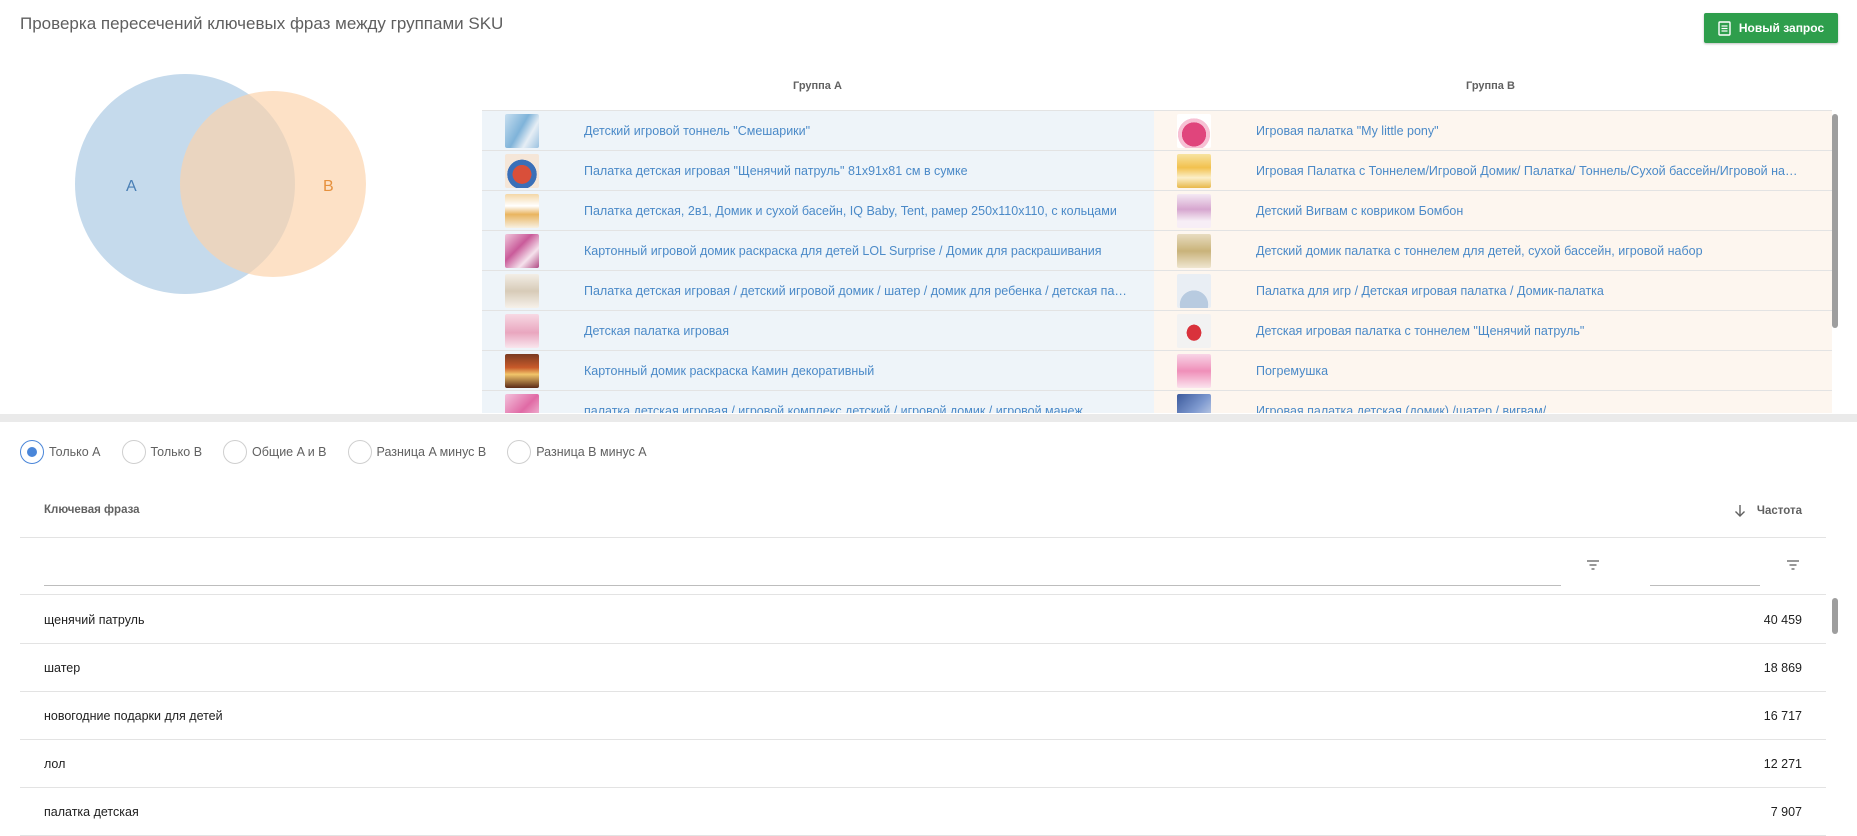 The height and width of the screenshot is (836, 1857). I want to click on table-row: новогодние подарки для детей 16 717, so click(923, 716).